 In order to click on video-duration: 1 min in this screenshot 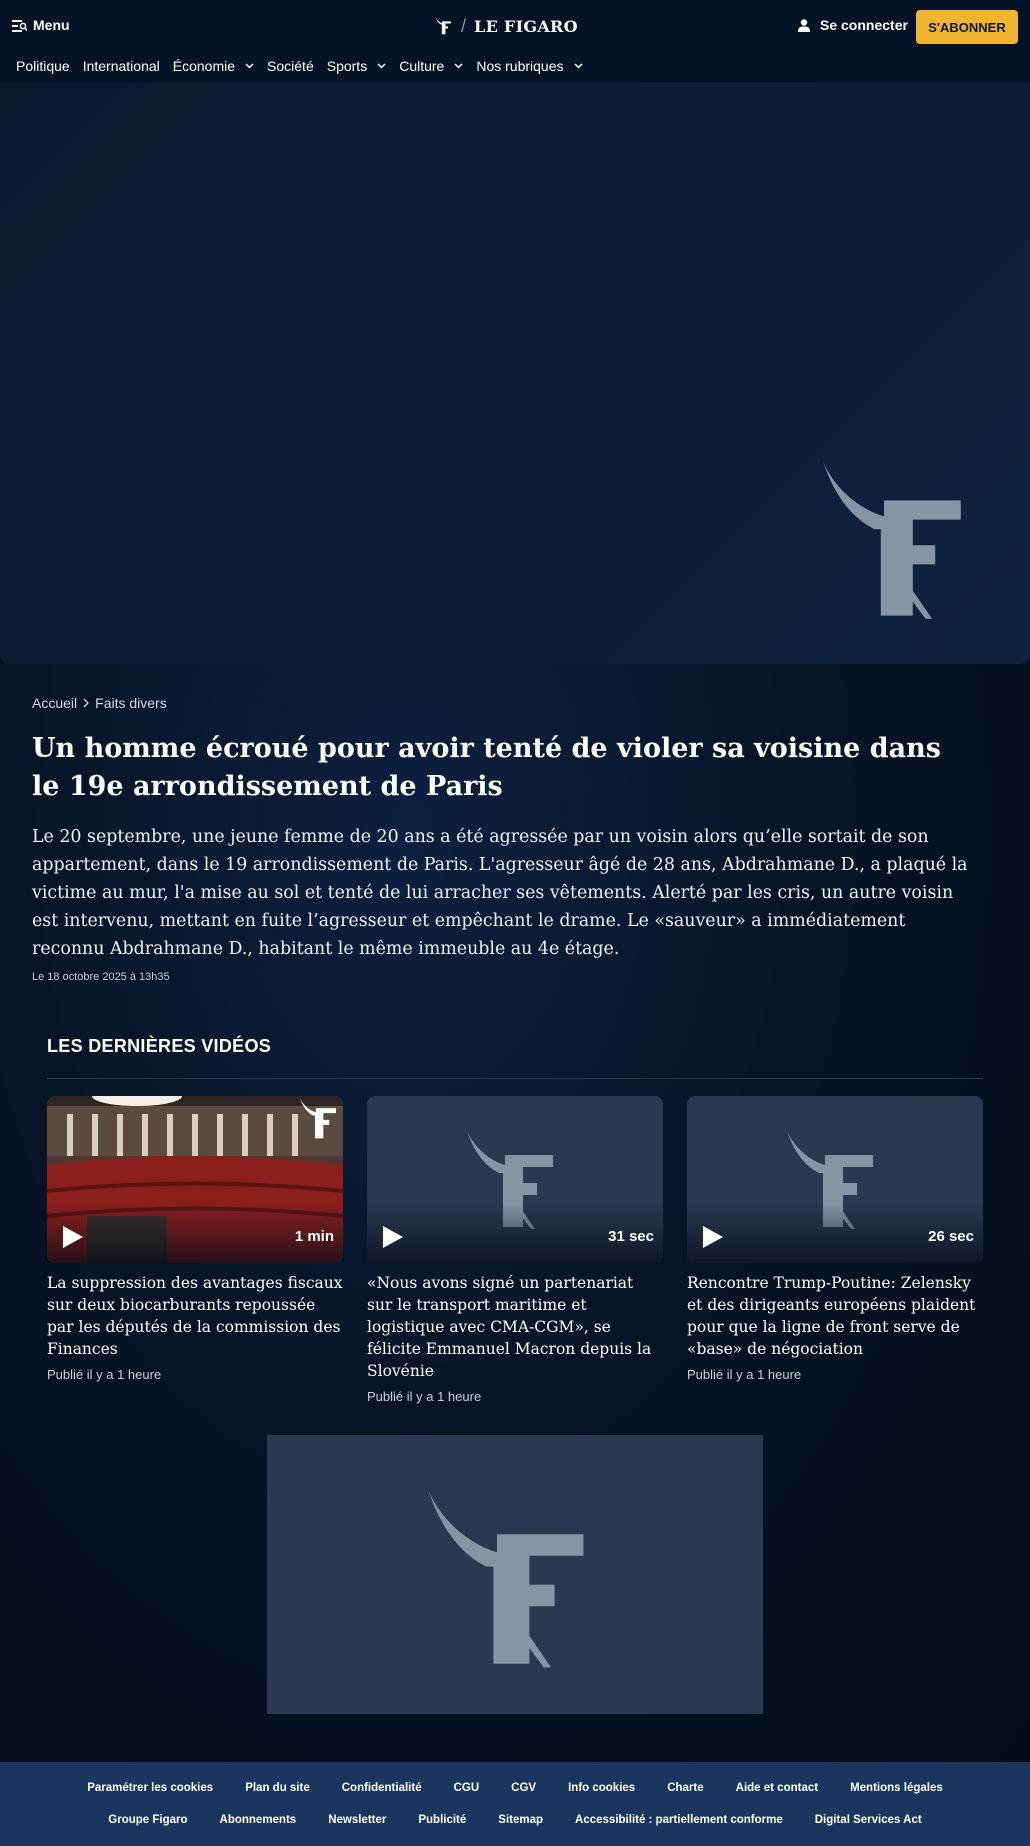, I will do `click(314, 1236)`.